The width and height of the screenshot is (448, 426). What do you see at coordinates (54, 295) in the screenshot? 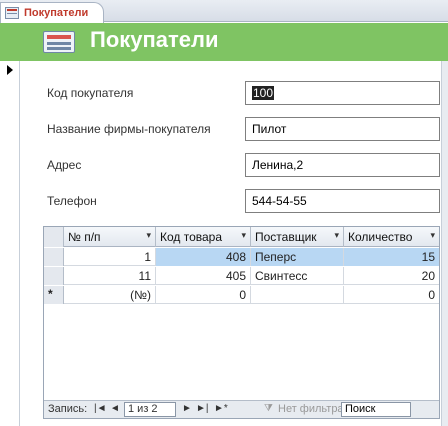
I see `row-selector: *` at bounding box center [54, 295].